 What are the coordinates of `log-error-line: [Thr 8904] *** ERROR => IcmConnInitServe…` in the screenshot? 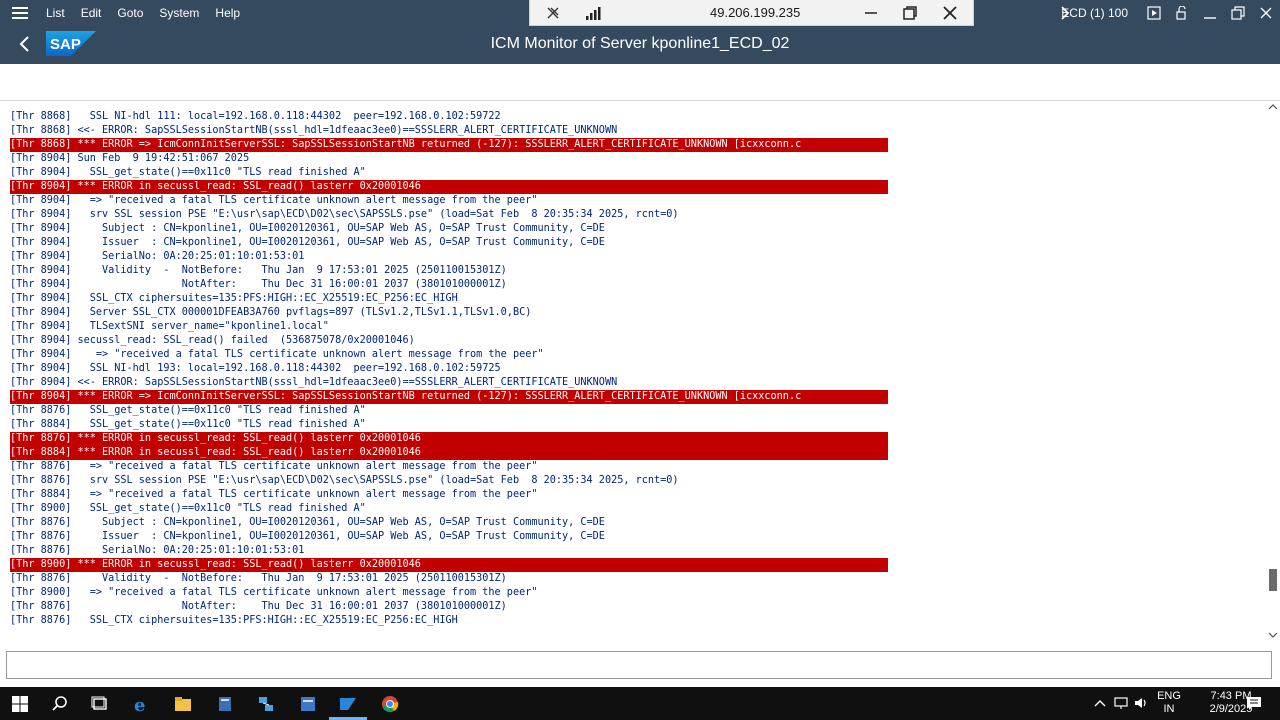 It's located at (449, 397).